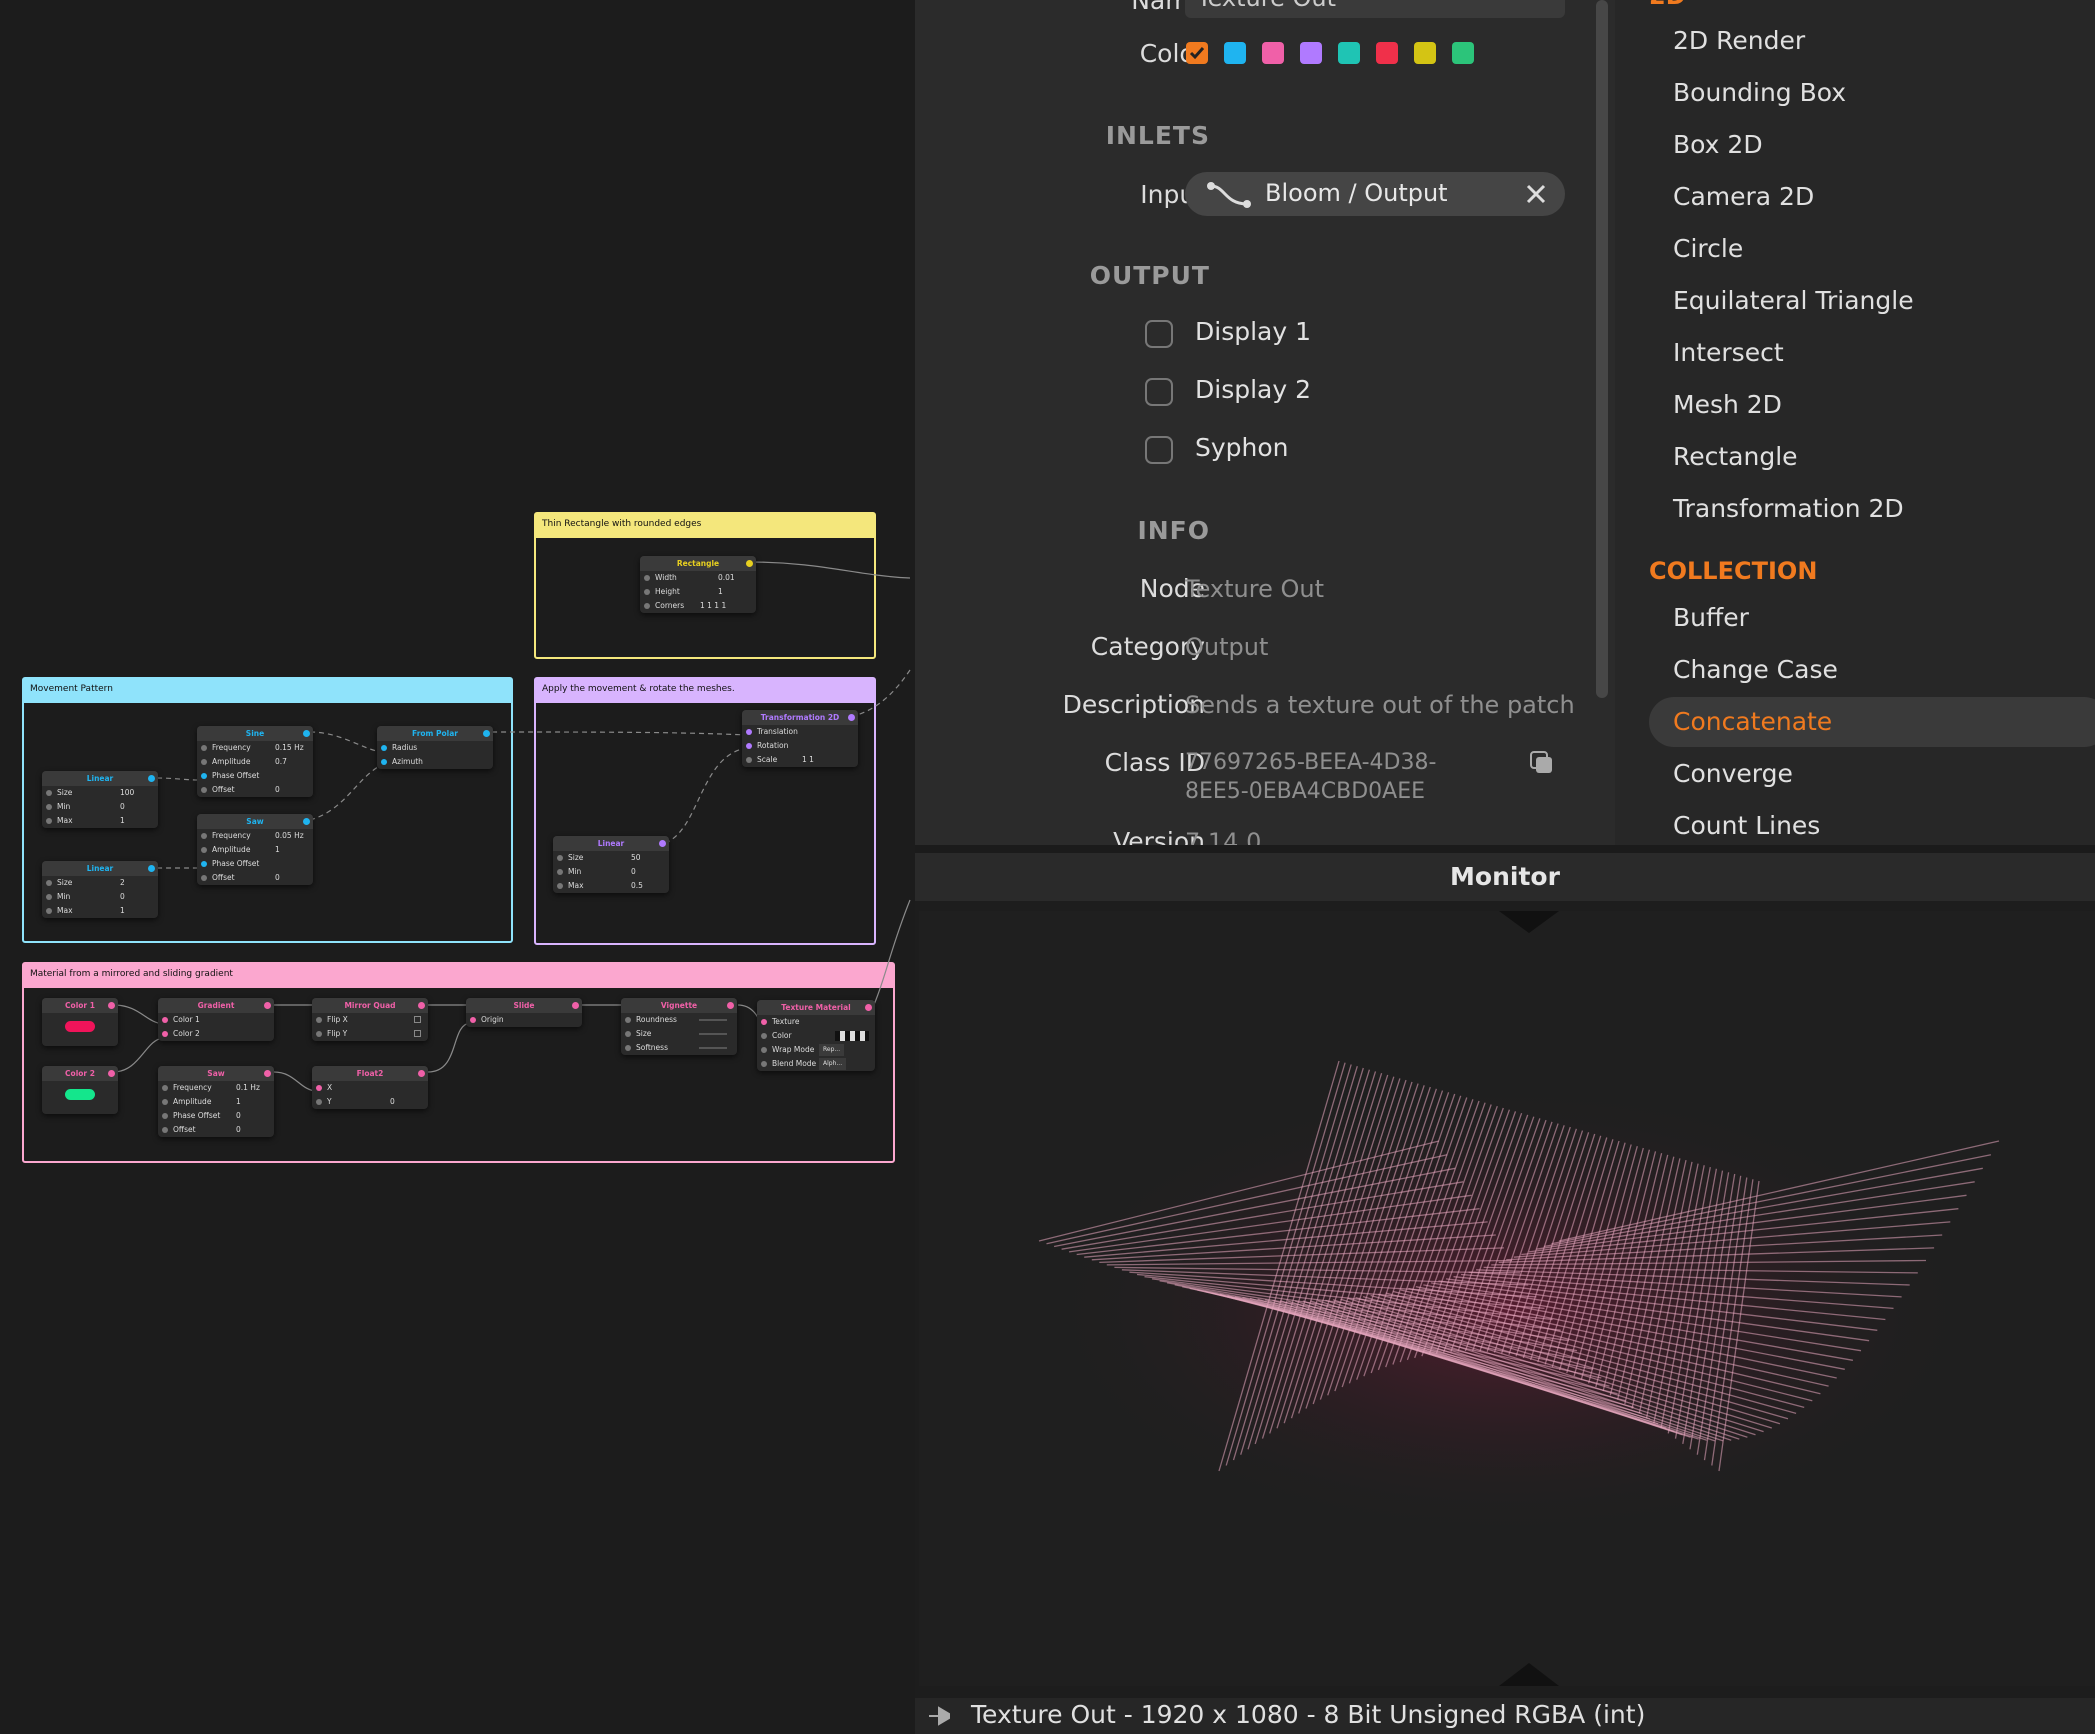  Describe the element at coordinates (1788, 508) in the screenshot. I see `library-item: Transformation 2D` at that location.